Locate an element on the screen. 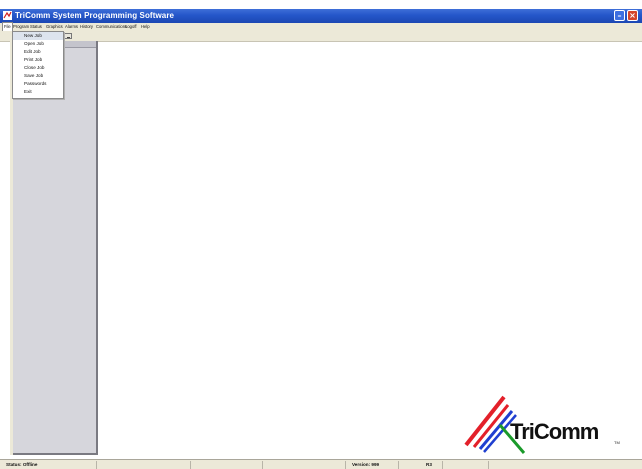 The image size is (642, 469). menu-item-edit-job: Edit Job is located at coordinates (38, 52).